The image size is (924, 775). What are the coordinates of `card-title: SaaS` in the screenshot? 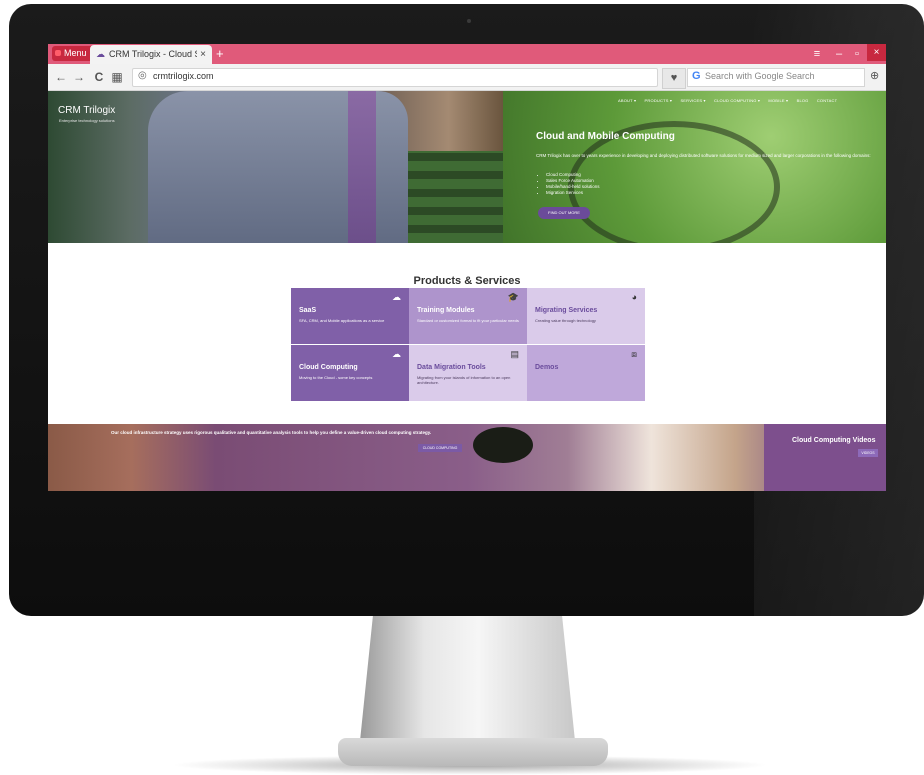 It's located at (308, 310).